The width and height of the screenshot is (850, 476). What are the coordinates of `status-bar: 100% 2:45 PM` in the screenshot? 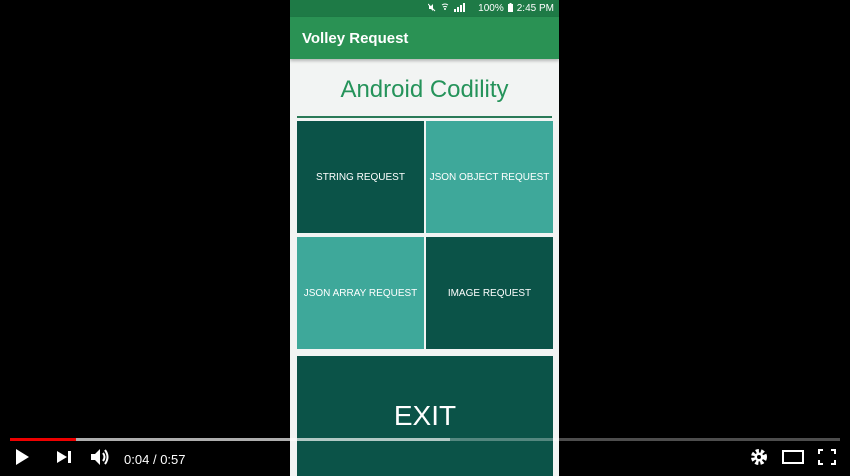 It's located at (424, 8).